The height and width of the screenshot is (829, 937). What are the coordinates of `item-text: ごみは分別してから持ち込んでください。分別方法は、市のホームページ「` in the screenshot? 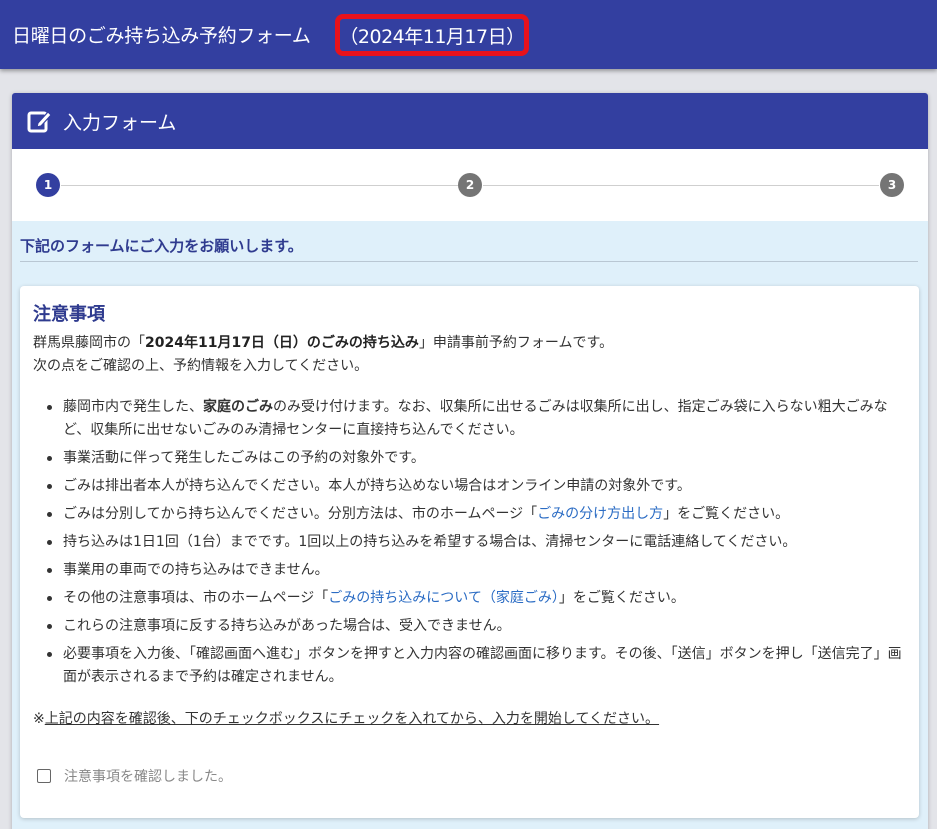 It's located at (300, 514).